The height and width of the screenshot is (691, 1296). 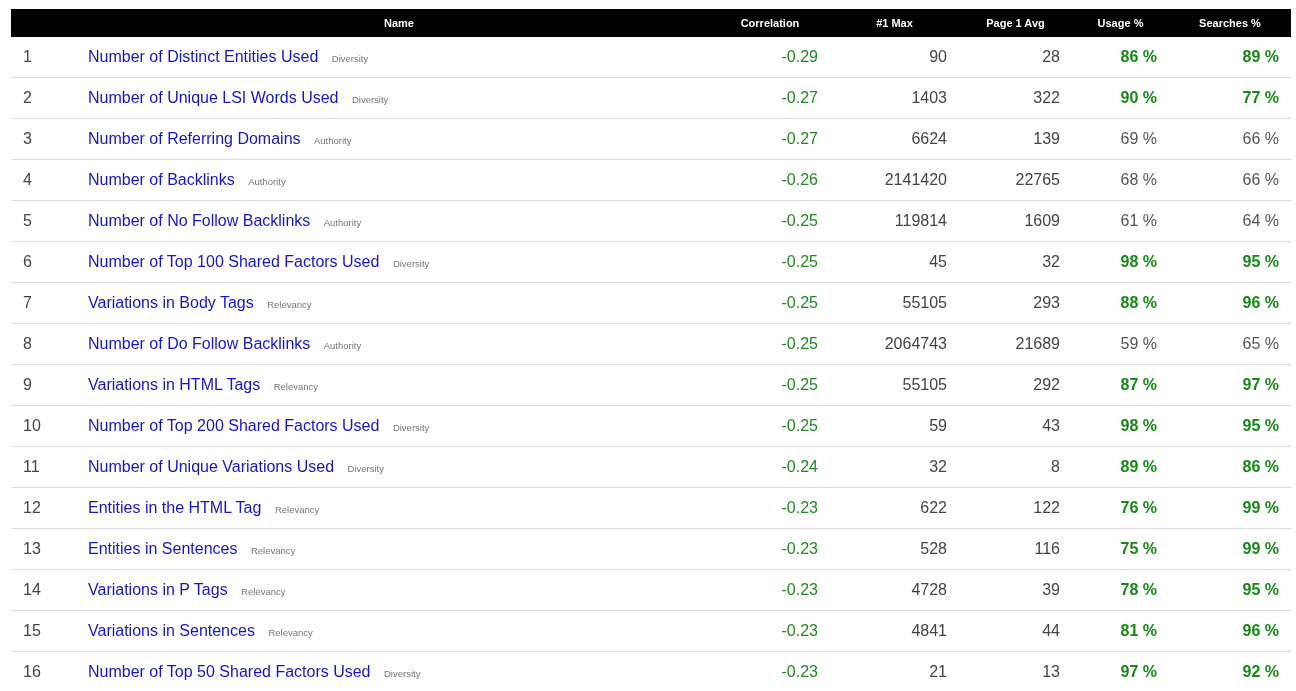 What do you see at coordinates (1015, 98) in the screenshot?
I see `average-cell: 322` at bounding box center [1015, 98].